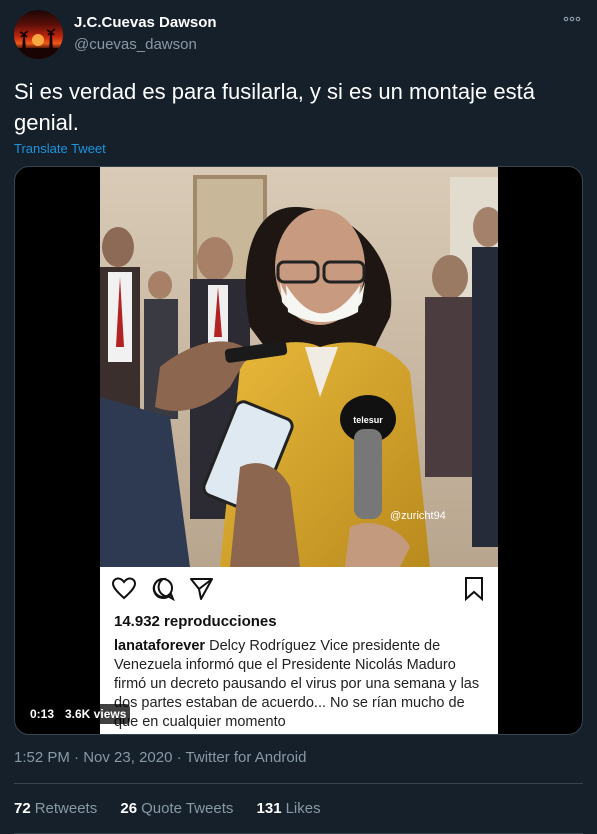 Image resolution: width=597 pixels, height=834 pixels. What do you see at coordinates (246, 757) in the screenshot?
I see `tweet-source: Twitter for Android` at bounding box center [246, 757].